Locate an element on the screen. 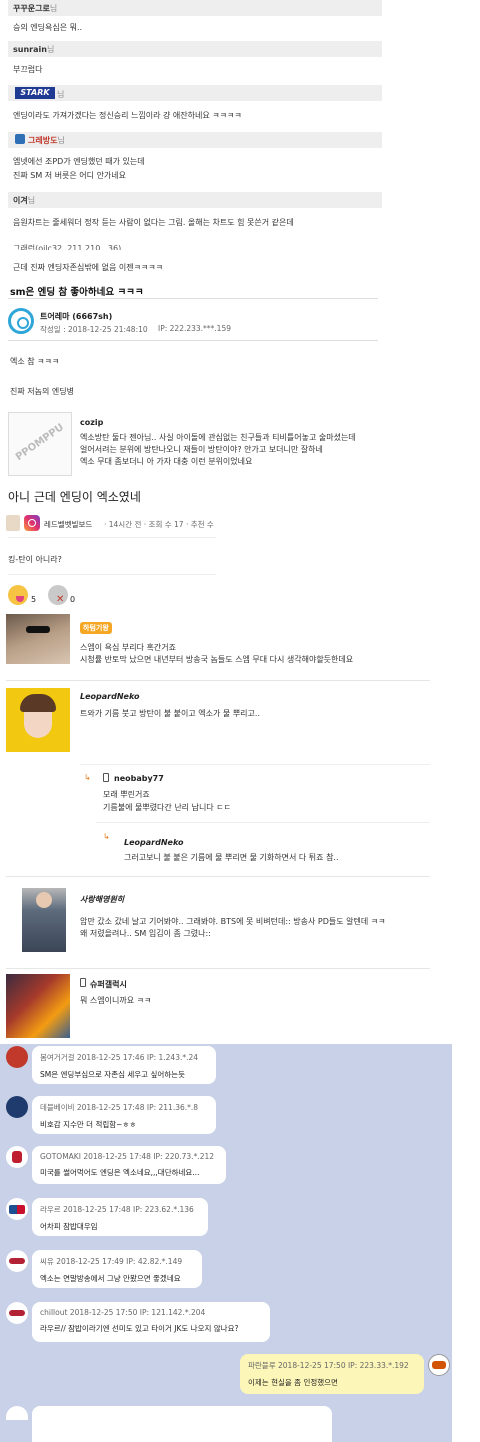  comment-text: 엑소 무대 좀보더니 아 가자 대충 이런 분위이었네요 is located at coordinates (166, 461).